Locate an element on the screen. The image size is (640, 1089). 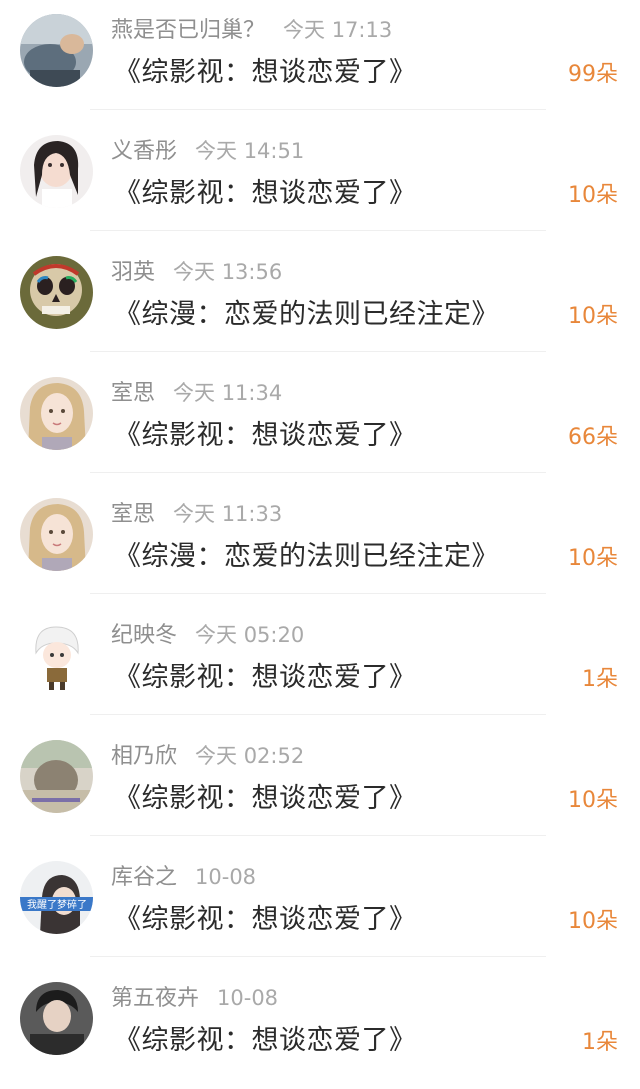
user-name: 羽英 今天 13:56 is located at coordinates (197, 272).